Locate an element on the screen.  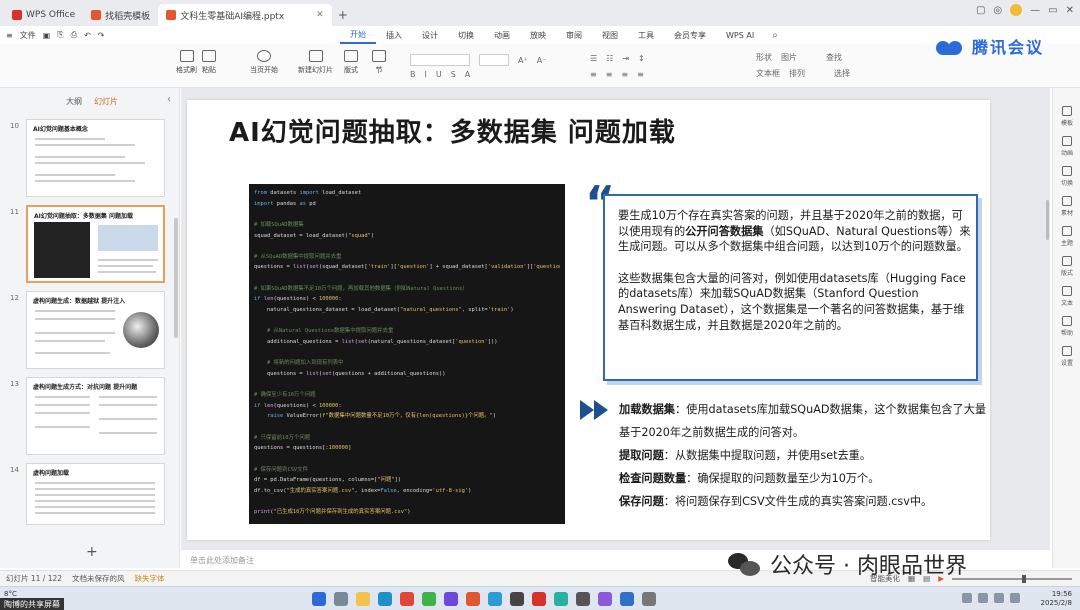
clock: 19:56 2025/2/8 is located at coordinates (1056, 599).